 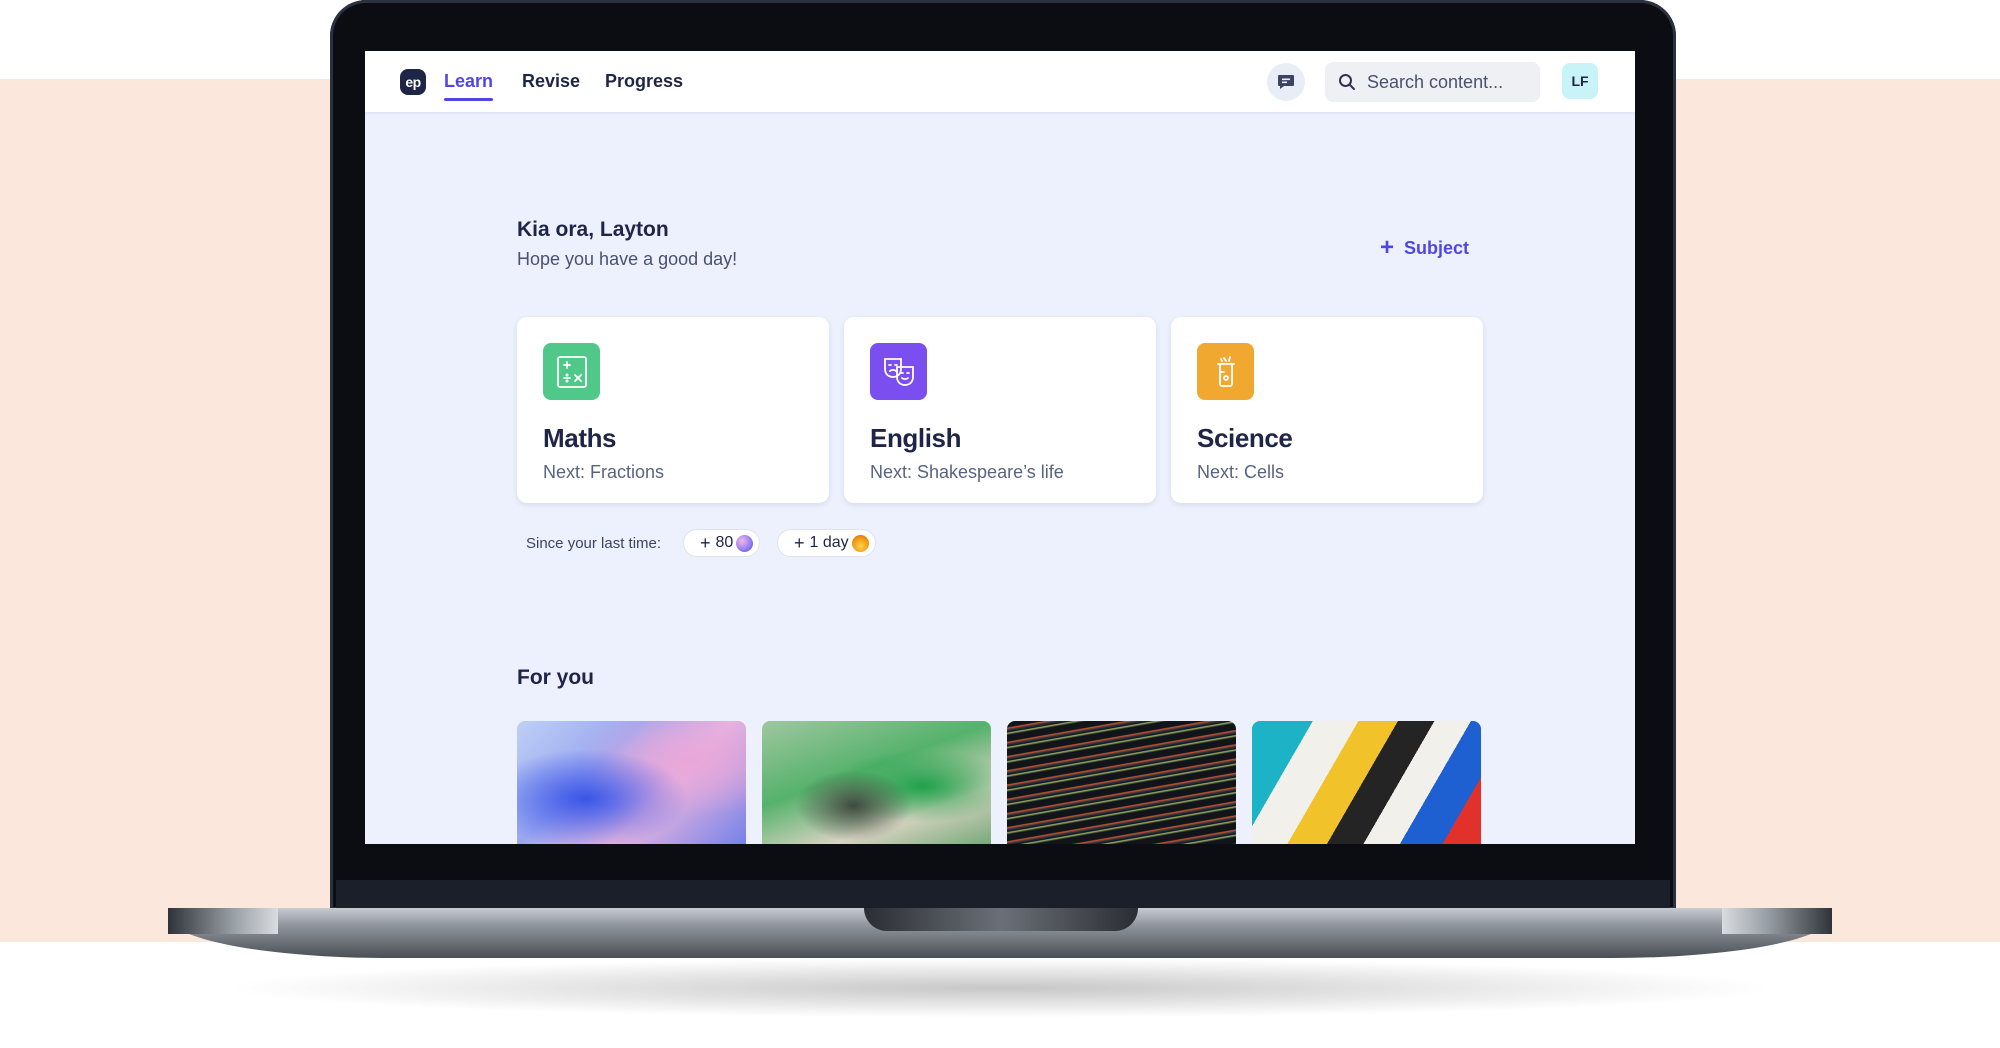 I want to click on logo: ep, so click(x=413, y=82).